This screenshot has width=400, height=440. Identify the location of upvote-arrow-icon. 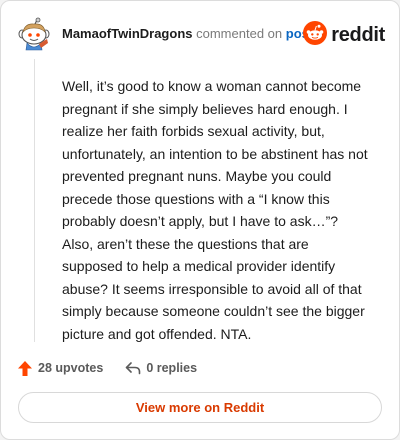
(25, 368).